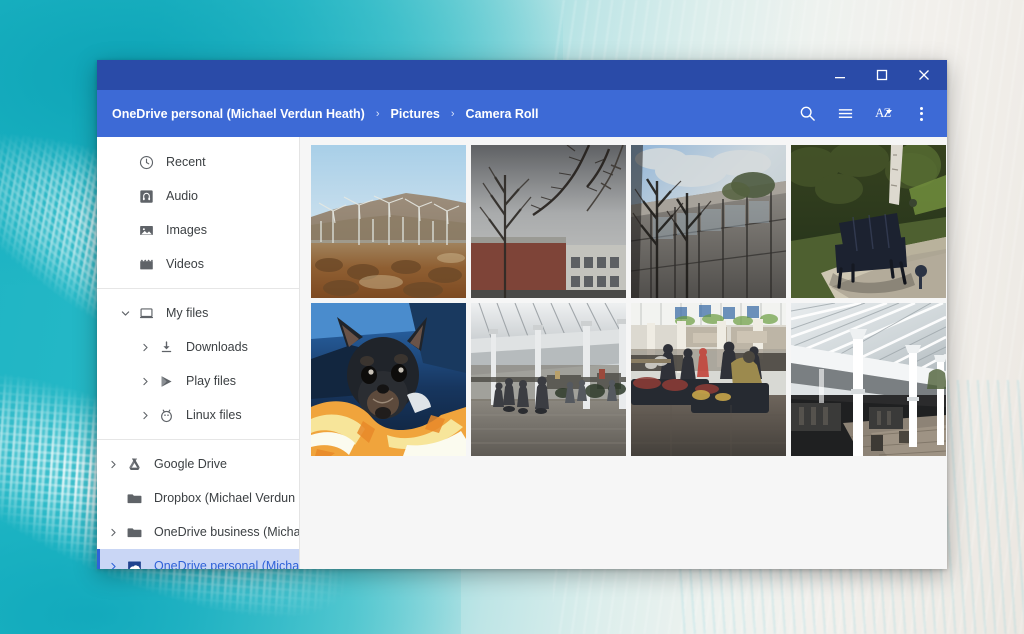 Image resolution: width=1024 pixels, height=634 pixels. Describe the element at coordinates (182, 196) in the screenshot. I see `sidebar-item-label: Audio` at that location.